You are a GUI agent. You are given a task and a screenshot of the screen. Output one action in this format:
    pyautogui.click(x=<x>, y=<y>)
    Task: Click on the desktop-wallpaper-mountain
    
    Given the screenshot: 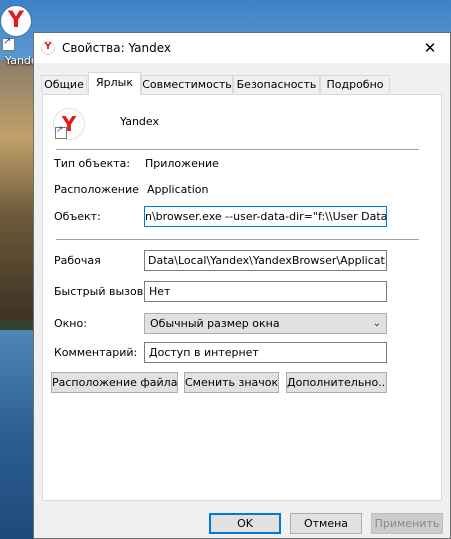 What is the action you would take?
    pyautogui.click(x=17, y=190)
    